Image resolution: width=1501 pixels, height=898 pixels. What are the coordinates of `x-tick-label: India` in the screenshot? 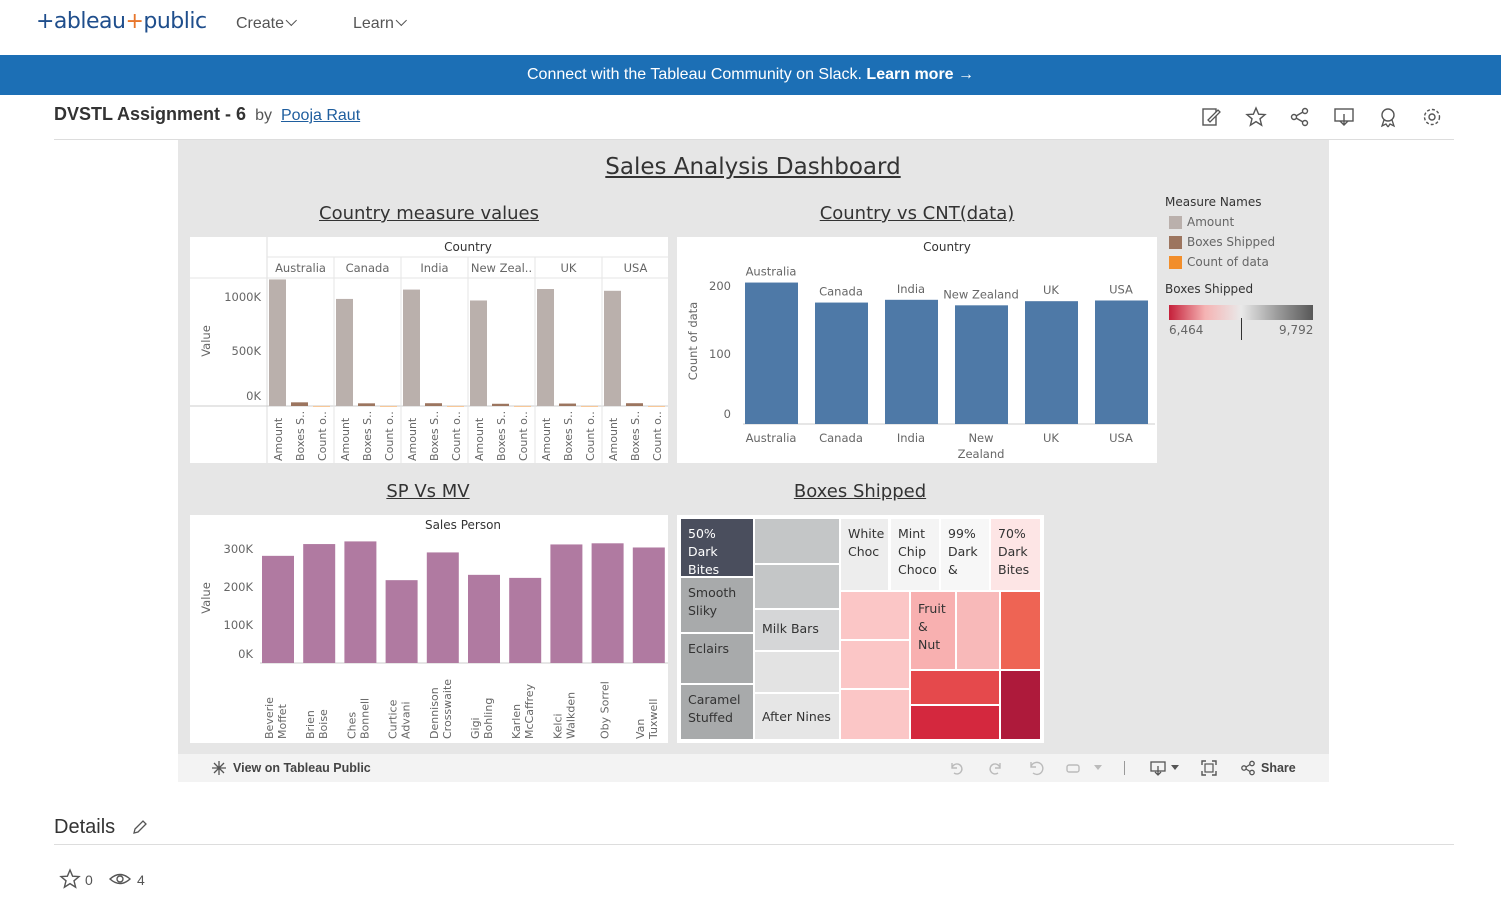 It's located at (911, 438).